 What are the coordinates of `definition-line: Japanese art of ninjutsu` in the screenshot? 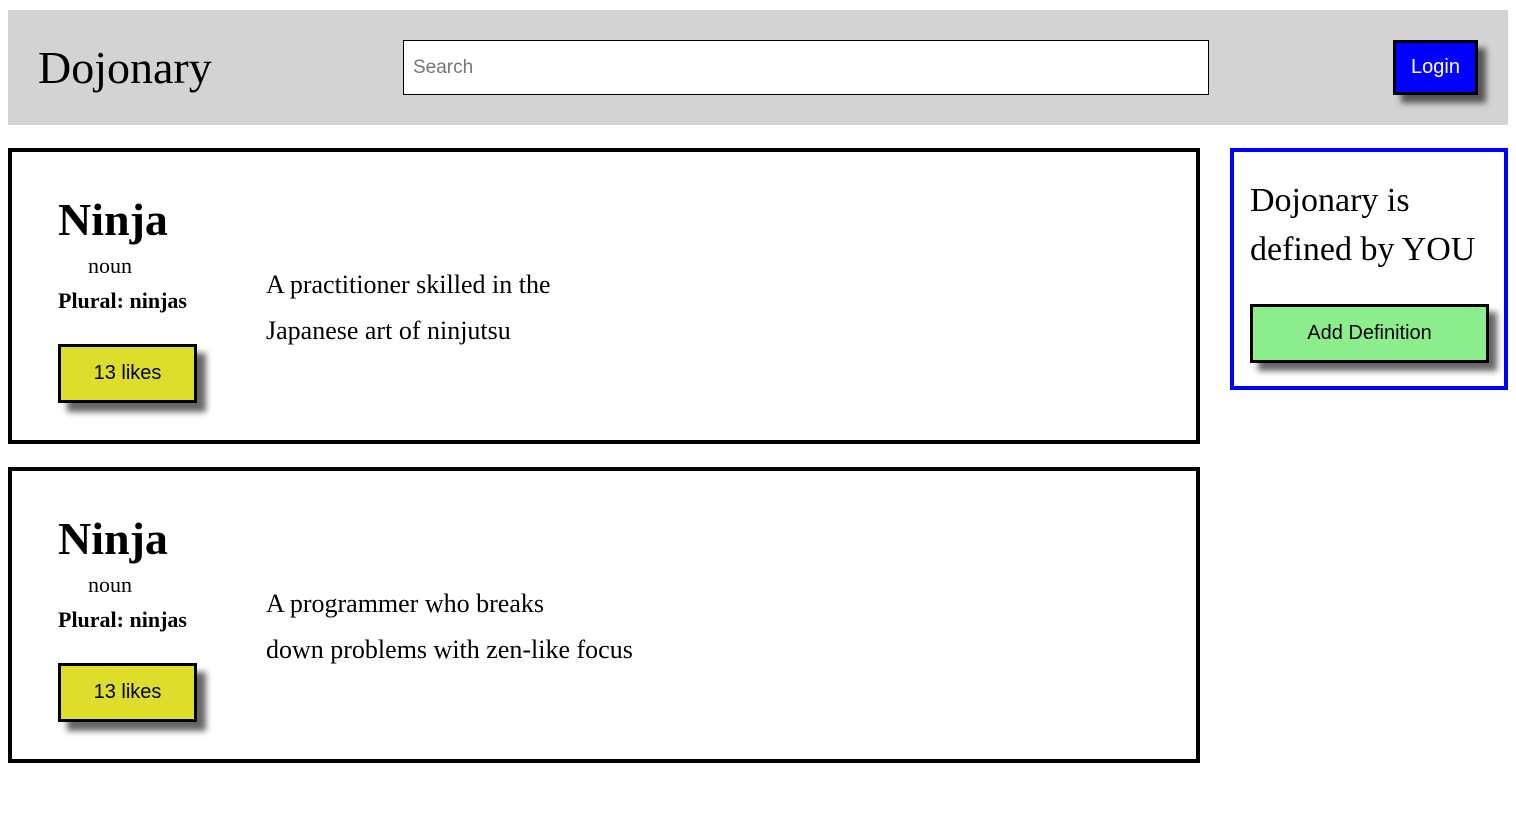 It's located at (388, 330).